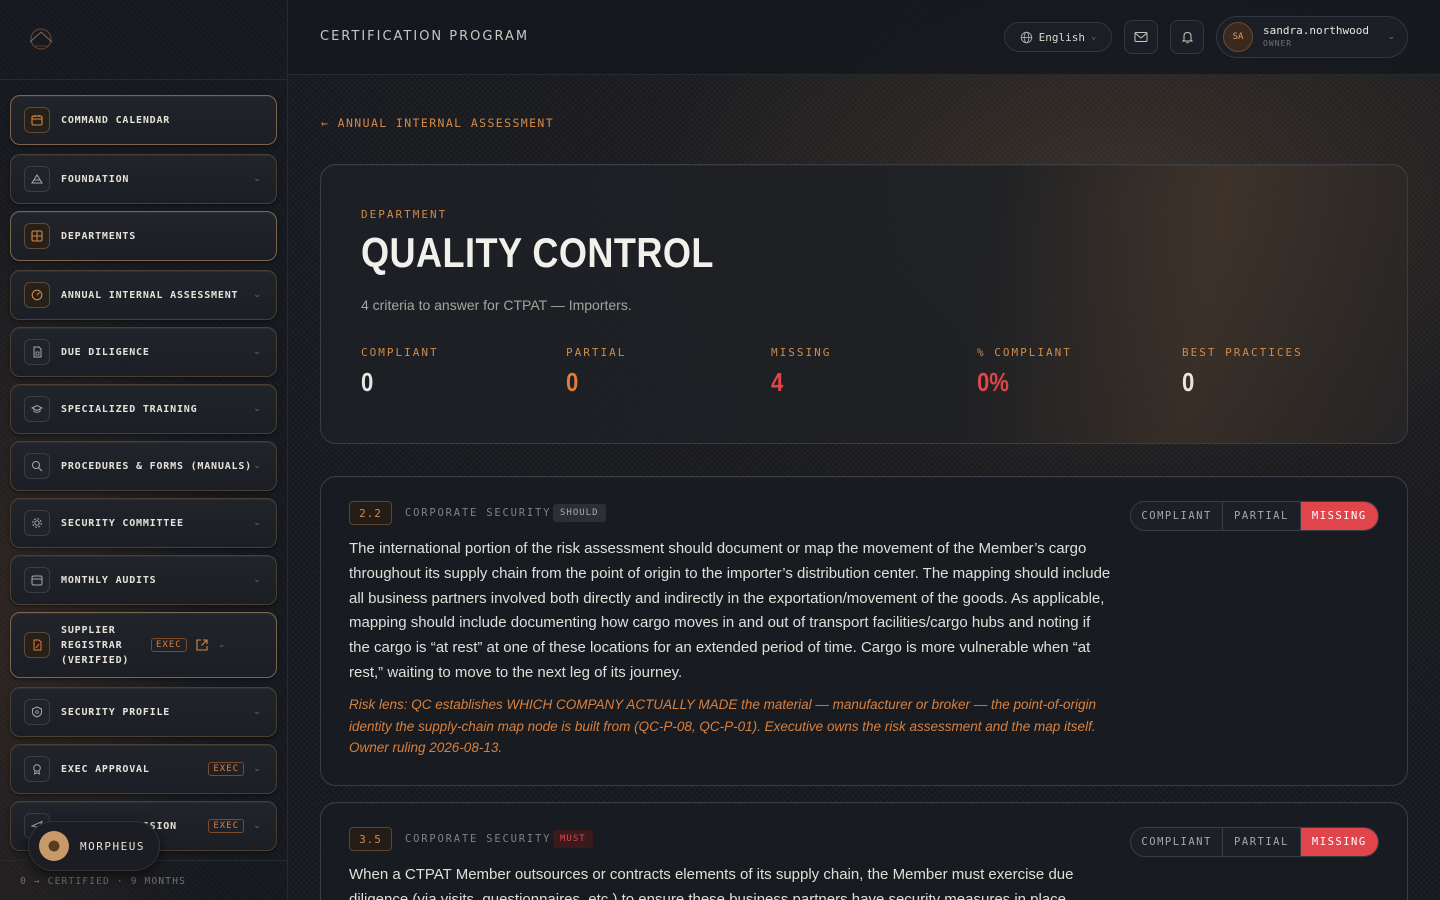  I want to click on shield-icon, so click(37, 712).